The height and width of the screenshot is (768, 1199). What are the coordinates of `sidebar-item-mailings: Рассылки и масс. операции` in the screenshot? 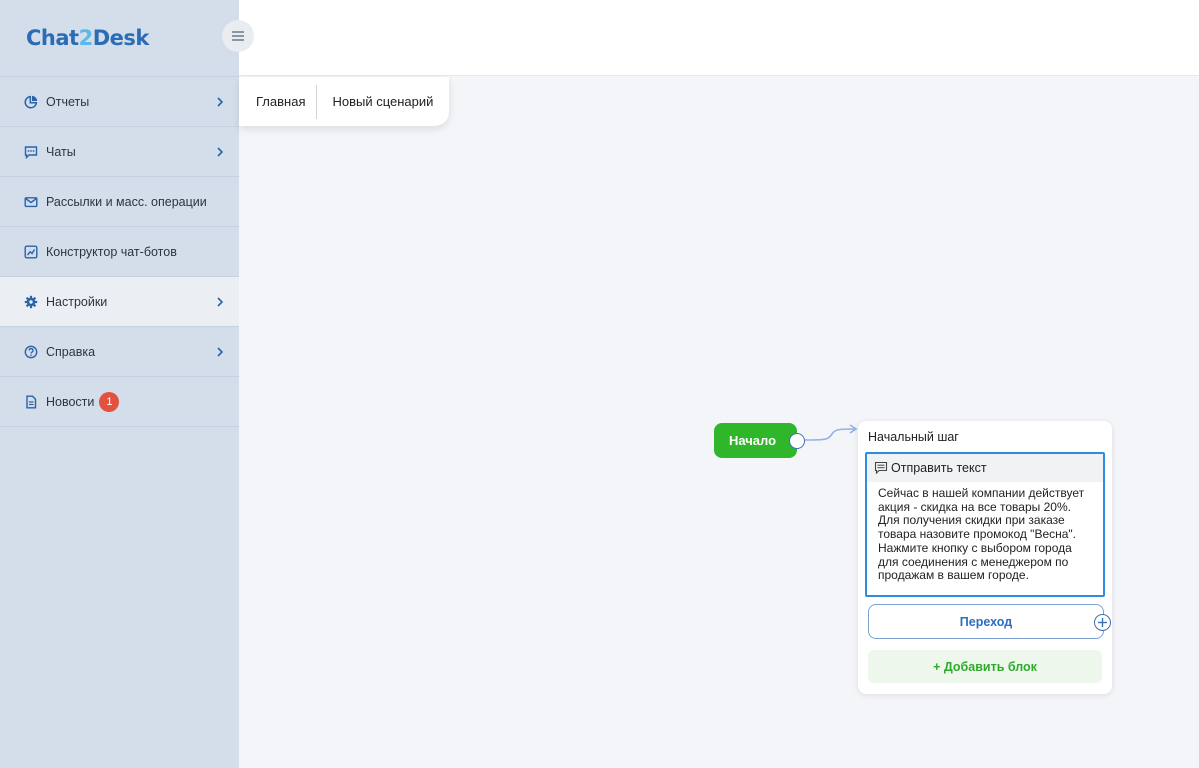 It's located at (119, 202).